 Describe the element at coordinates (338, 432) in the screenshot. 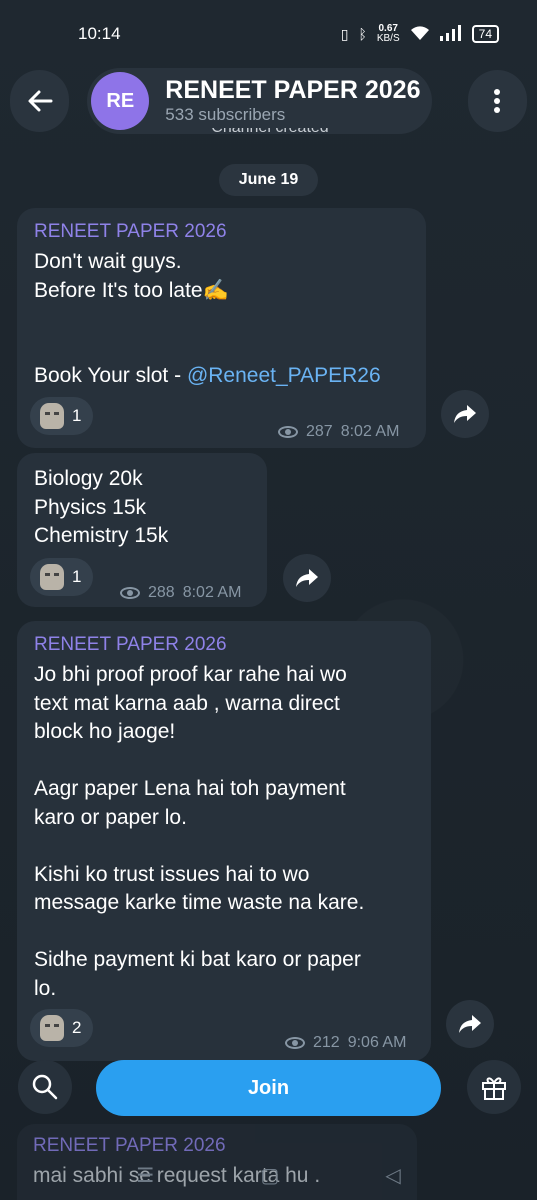

I see `message-meta: 287 8:02 AM` at that location.